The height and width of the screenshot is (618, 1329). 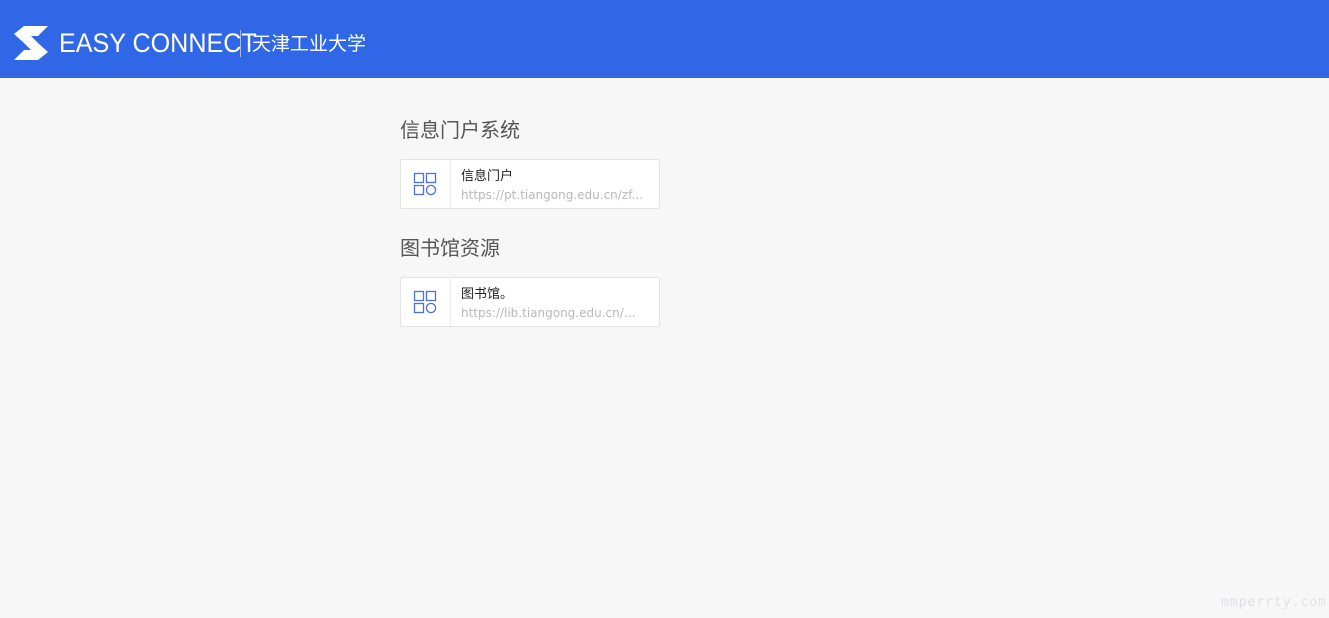 What do you see at coordinates (158, 43) in the screenshot?
I see `brand-name: EASY CONNECT` at bounding box center [158, 43].